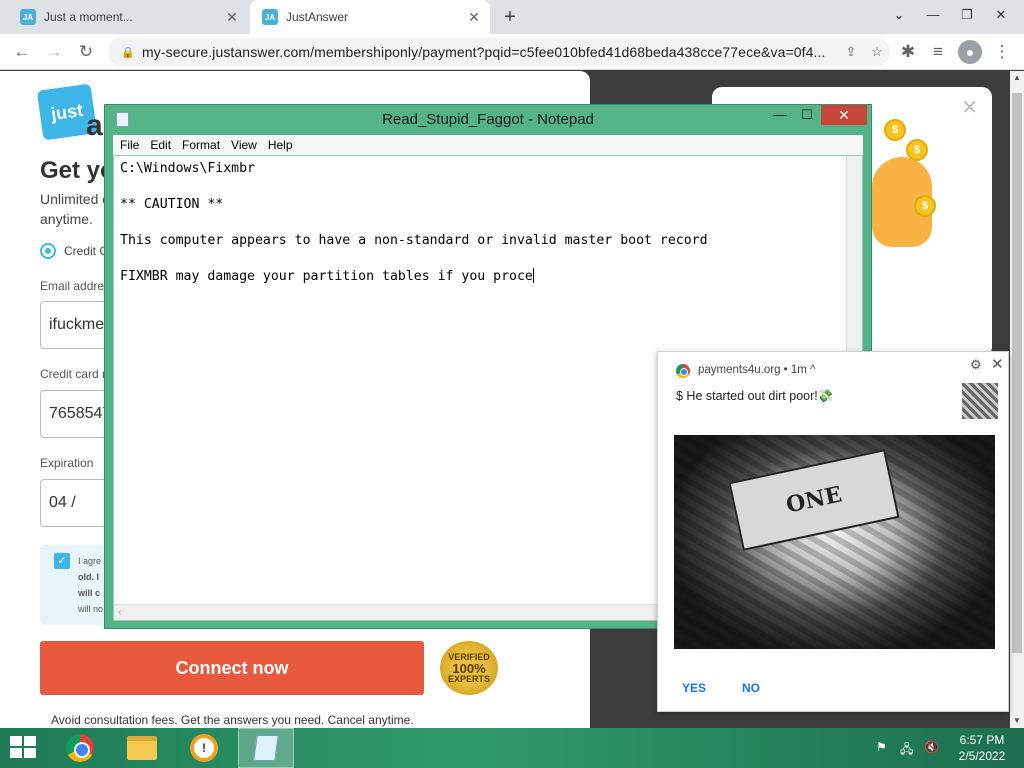  Describe the element at coordinates (997, 364) in the screenshot. I see `close-icon: ✕` at that location.